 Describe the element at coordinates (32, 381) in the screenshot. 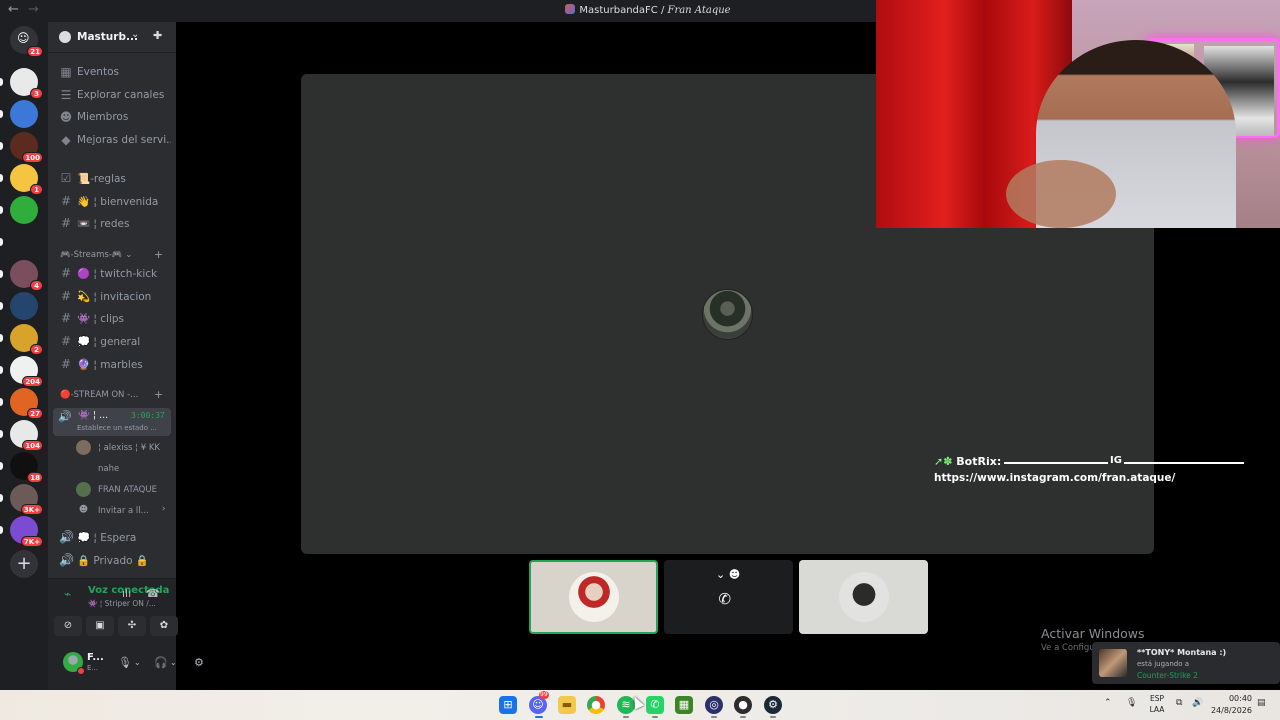

I see `unread-badge: 204` at that location.